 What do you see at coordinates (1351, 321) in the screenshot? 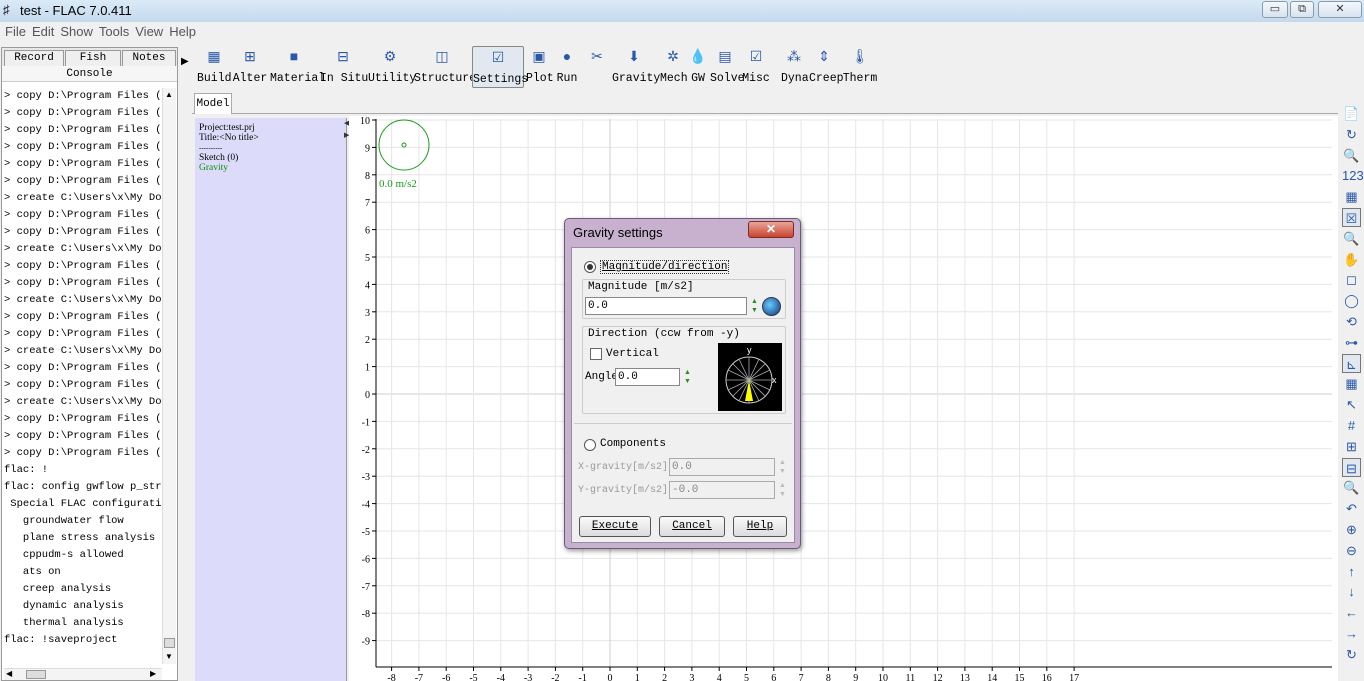
I see `rotate-3d-icon: ⟲` at bounding box center [1351, 321].